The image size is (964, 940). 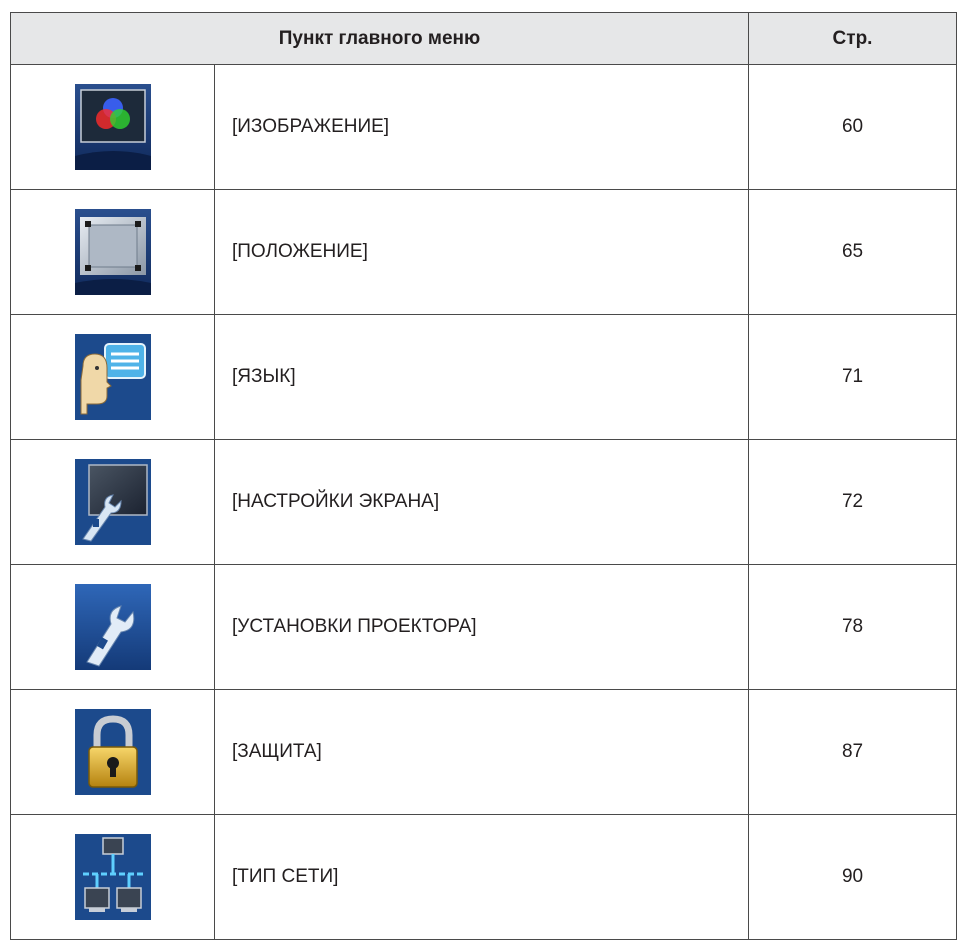 I want to click on picture-icon, so click(x=112, y=127).